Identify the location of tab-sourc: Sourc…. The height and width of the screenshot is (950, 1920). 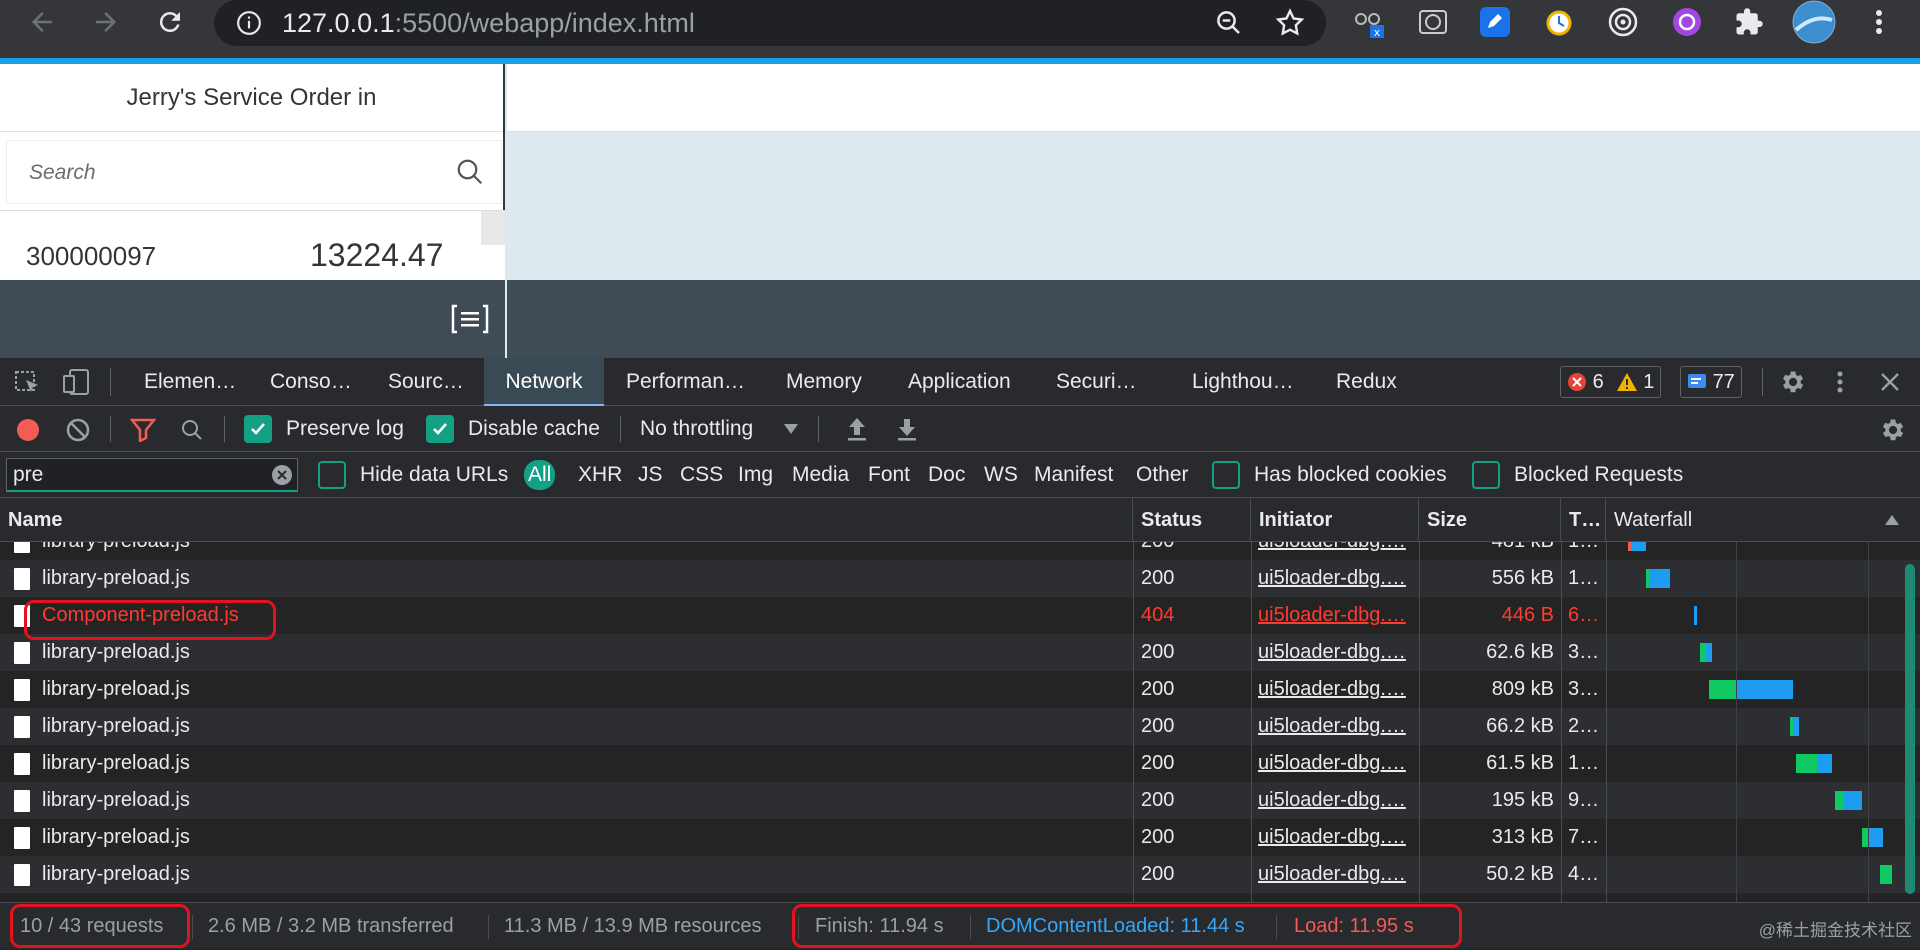
(426, 382).